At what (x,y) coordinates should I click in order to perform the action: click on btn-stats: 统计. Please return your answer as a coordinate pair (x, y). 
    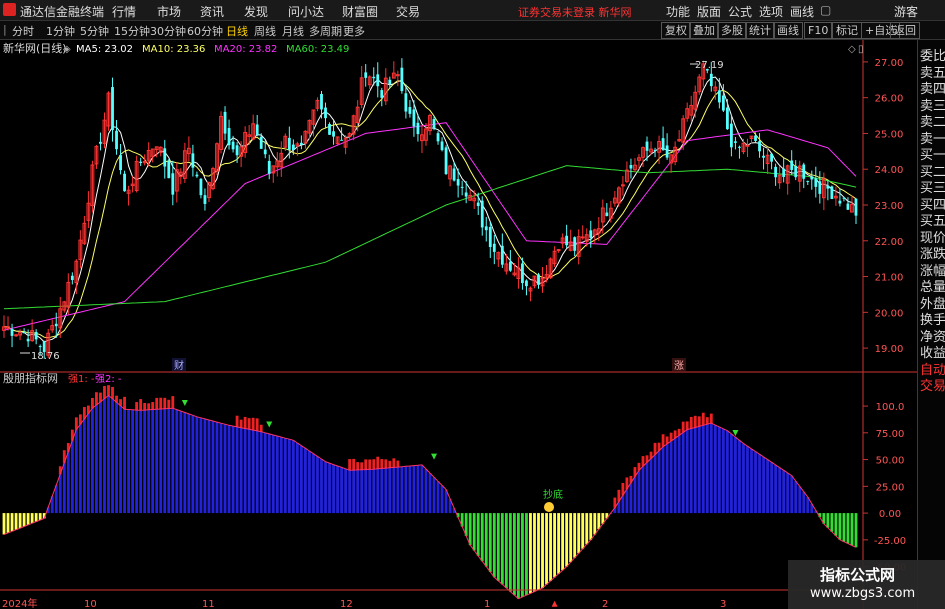
    Looking at the image, I should click on (760, 30).